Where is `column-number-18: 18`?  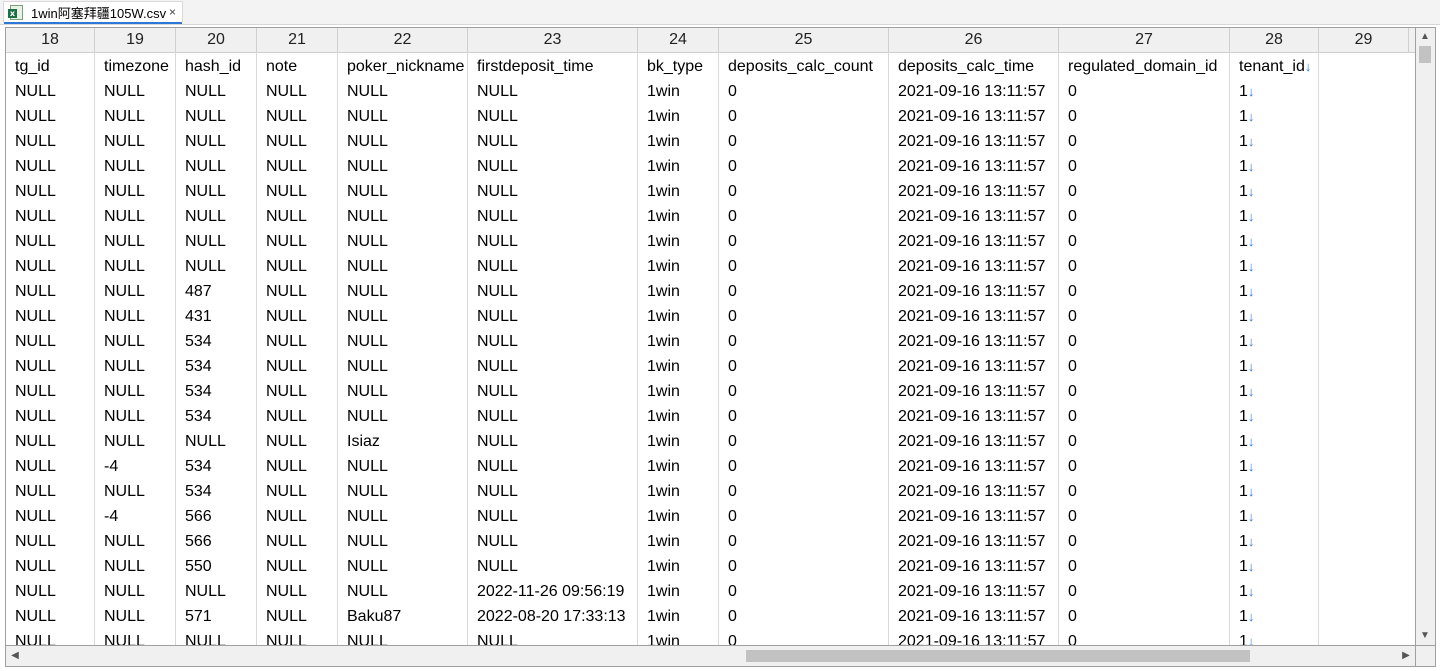
column-number-18: 18 is located at coordinates (50, 40).